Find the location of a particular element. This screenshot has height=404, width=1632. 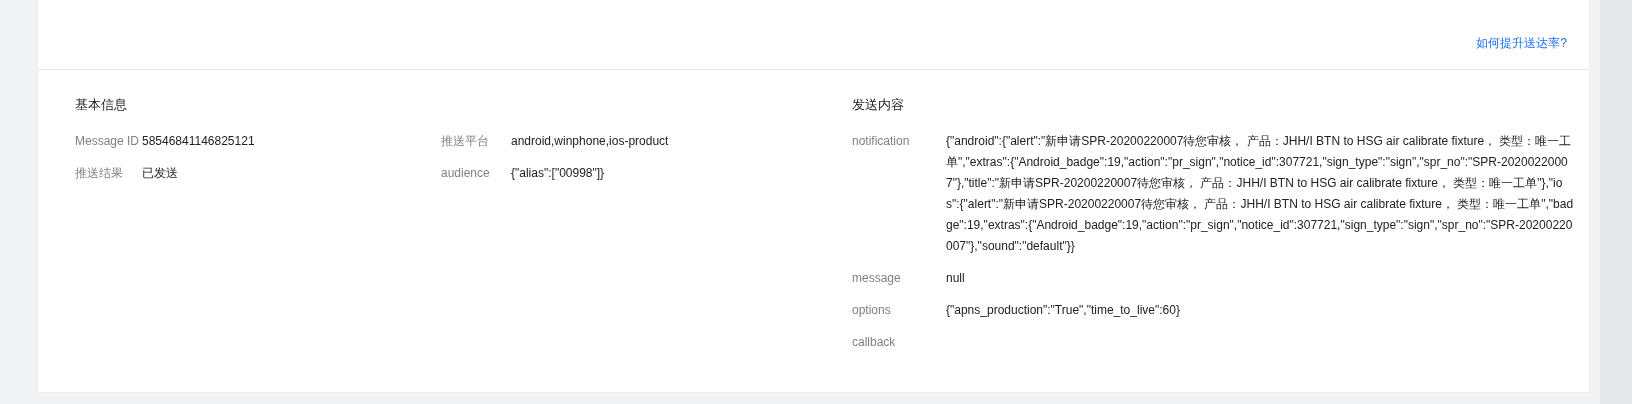

field-value: null is located at coordinates (955, 278).